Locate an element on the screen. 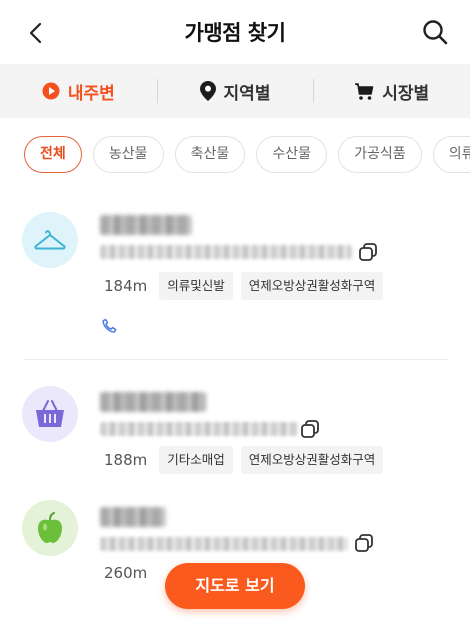 Image resolution: width=470 pixels, height=631 pixels. chip-all: 전체 is located at coordinates (53, 154).